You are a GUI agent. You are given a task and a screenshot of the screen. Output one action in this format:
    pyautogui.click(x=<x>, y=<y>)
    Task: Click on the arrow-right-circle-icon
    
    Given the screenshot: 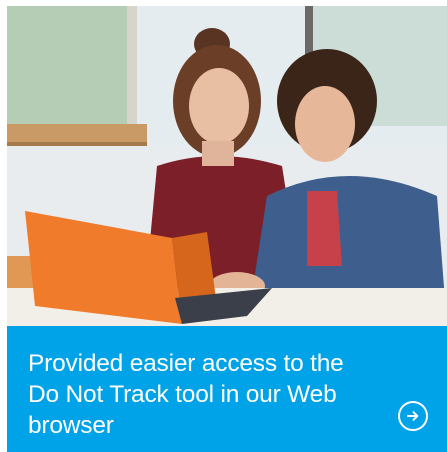 What is the action you would take?
    pyautogui.click(x=413, y=416)
    